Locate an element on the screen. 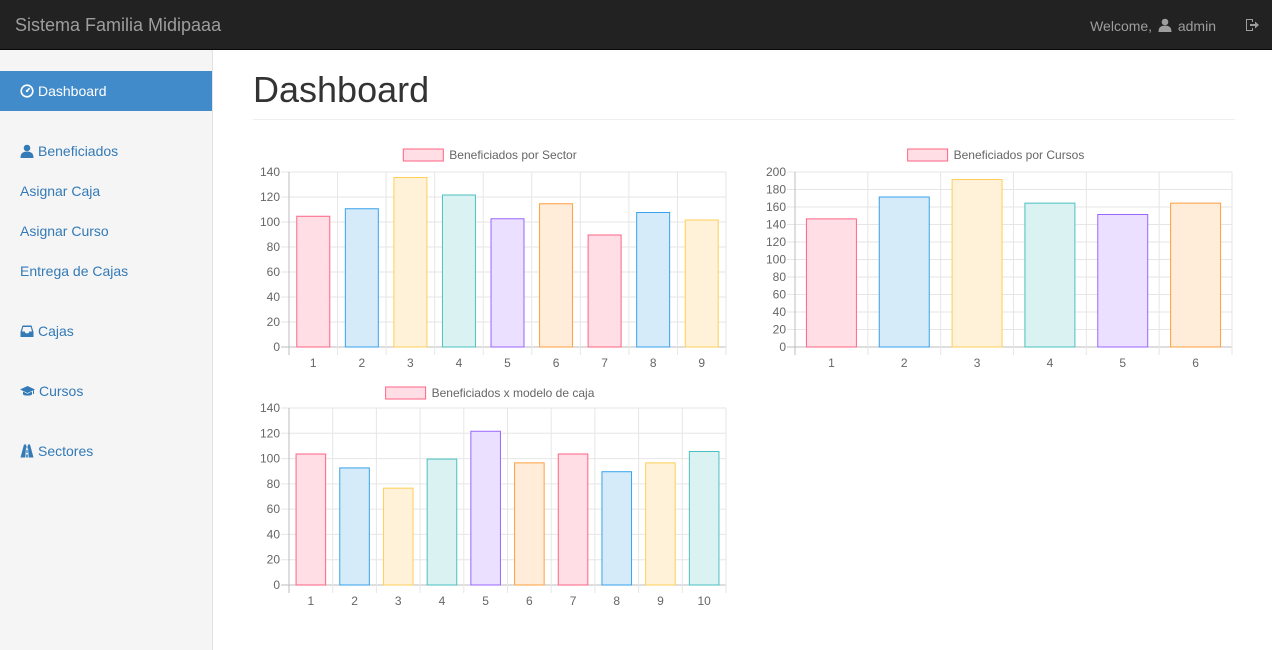 The height and width of the screenshot is (650, 1272). sidebar-item-label: Entrega de Cajas is located at coordinates (74, 271).